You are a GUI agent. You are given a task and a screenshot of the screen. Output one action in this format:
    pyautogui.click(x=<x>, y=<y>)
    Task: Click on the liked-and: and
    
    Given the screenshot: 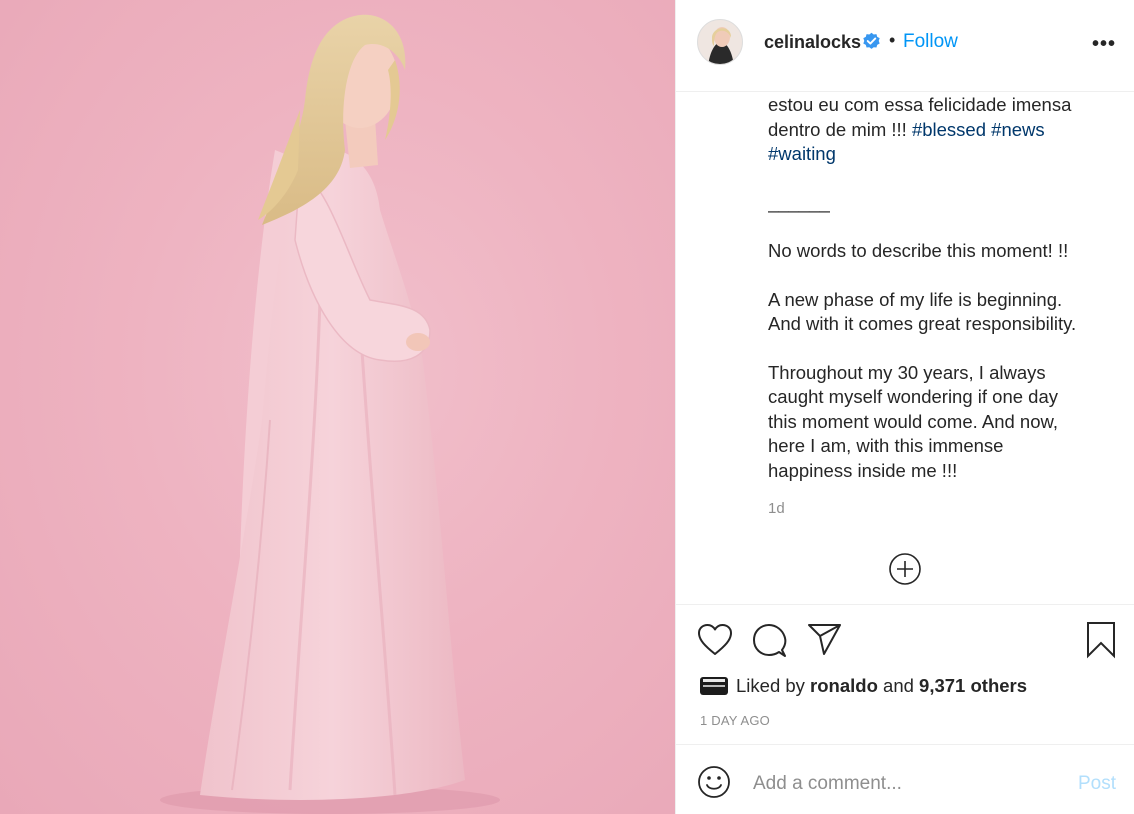 What is the action you would take?
    pyautogui.click(x=898, y=685)
    